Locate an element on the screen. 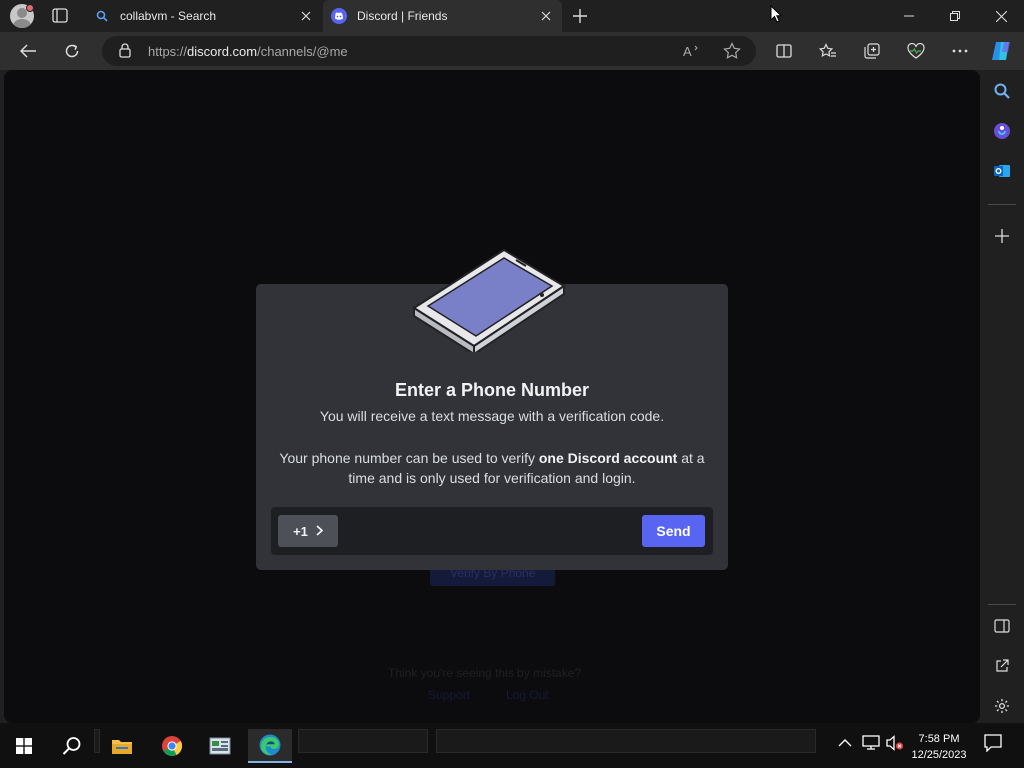 This screenshot has height=768, width=1024. start-button is located at coordinates (24, 746).